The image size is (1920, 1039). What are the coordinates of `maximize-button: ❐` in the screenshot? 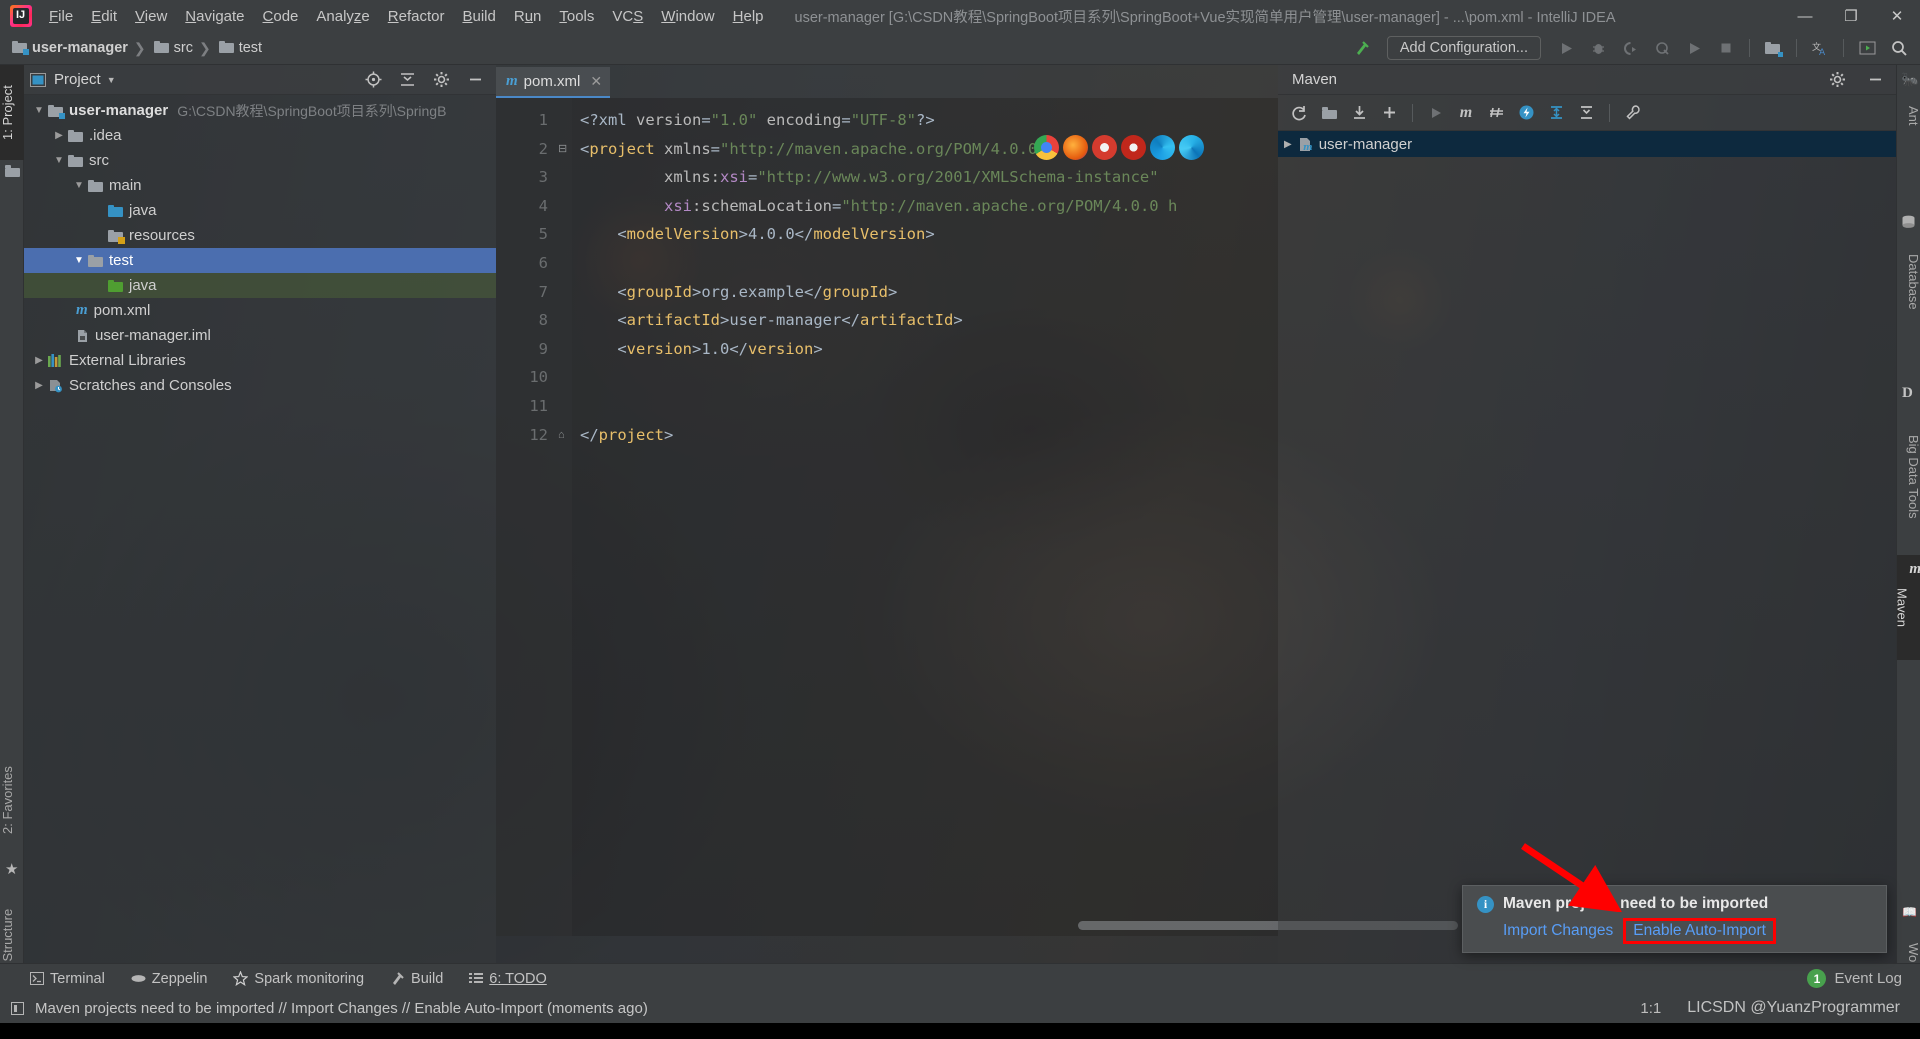 It's located at (1851, 16).